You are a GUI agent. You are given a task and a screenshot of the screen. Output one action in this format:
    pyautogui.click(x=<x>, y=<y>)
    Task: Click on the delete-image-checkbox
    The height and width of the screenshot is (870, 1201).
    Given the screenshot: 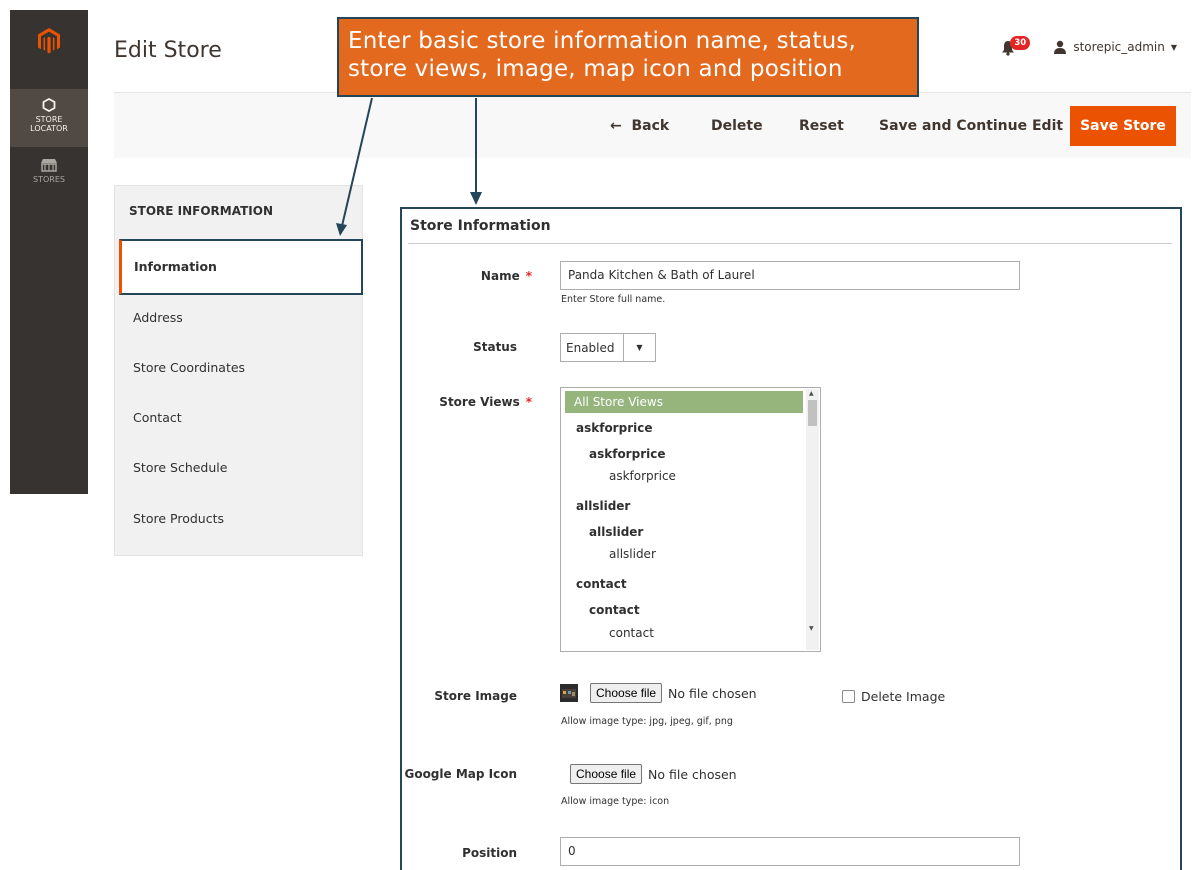 What is the action you would take?
    pyautogui.click(x=848, y=696)
    